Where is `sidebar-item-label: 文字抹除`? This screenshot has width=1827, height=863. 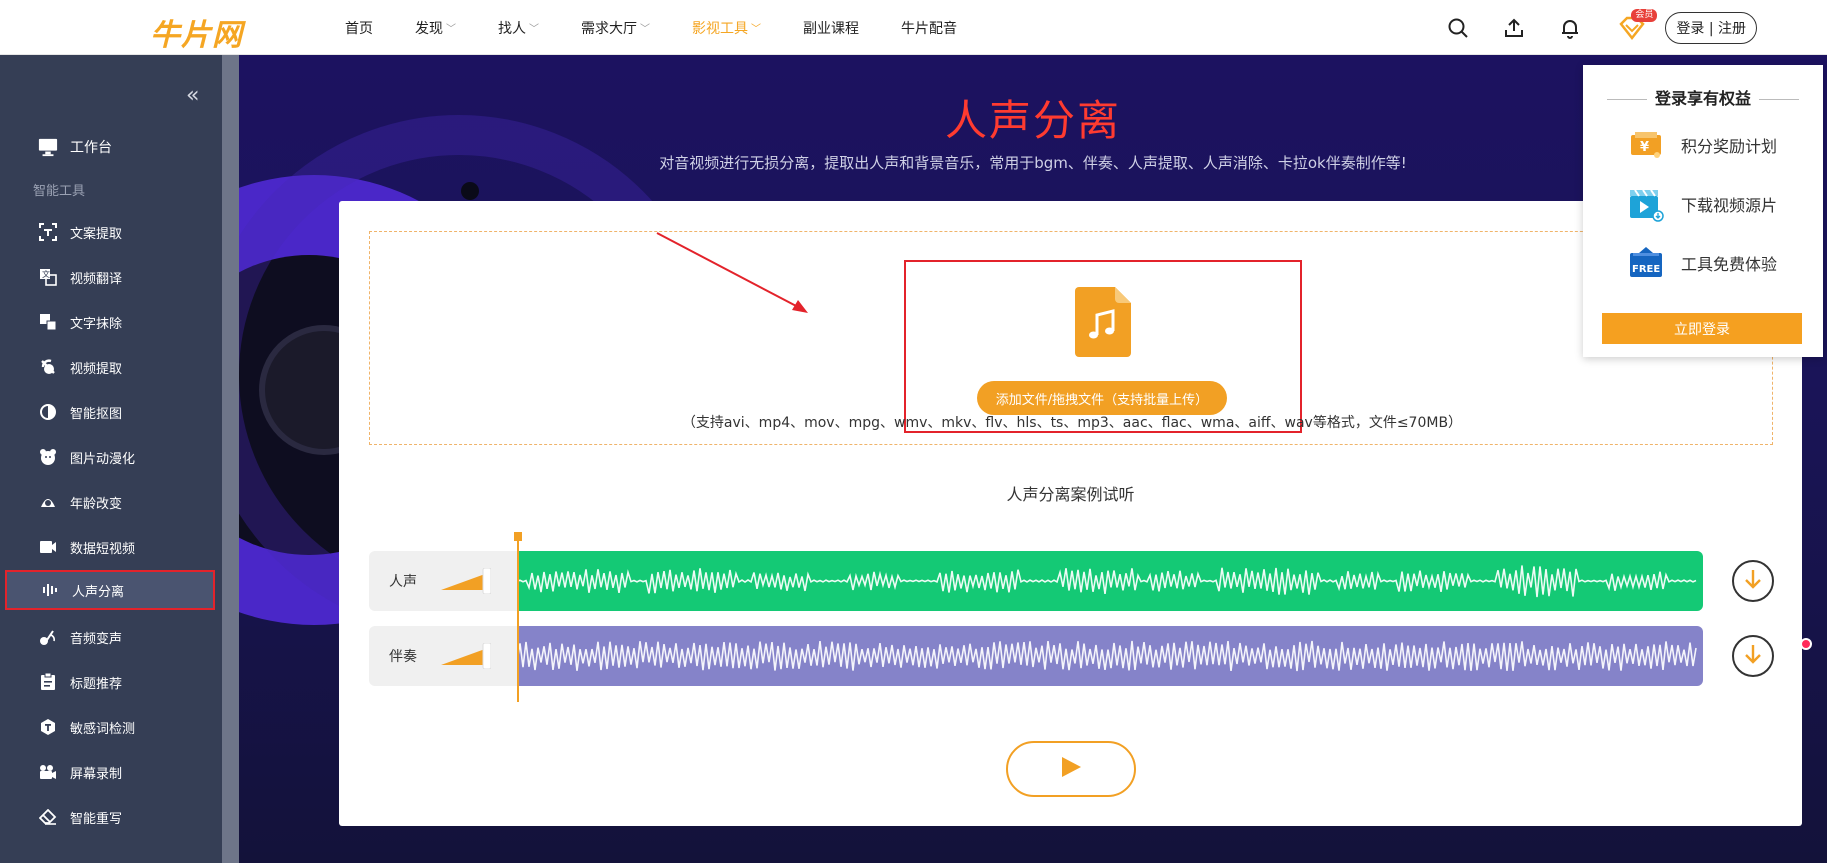
sidebar-item-label: 文字抹除 is located at coordinates (96, 324).